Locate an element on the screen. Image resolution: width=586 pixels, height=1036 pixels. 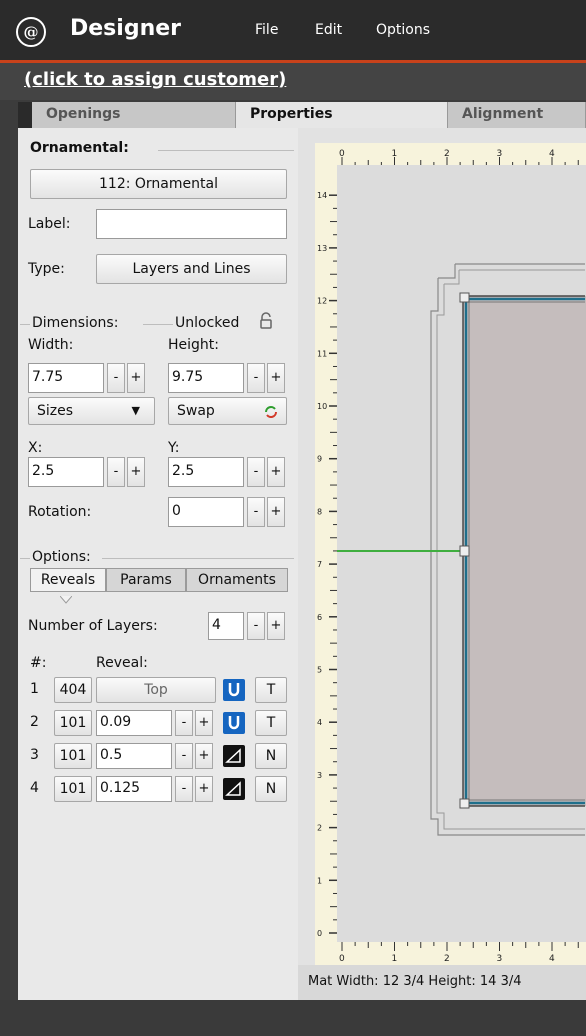
height-decrement-button: - is located at coordinates (256, 378).